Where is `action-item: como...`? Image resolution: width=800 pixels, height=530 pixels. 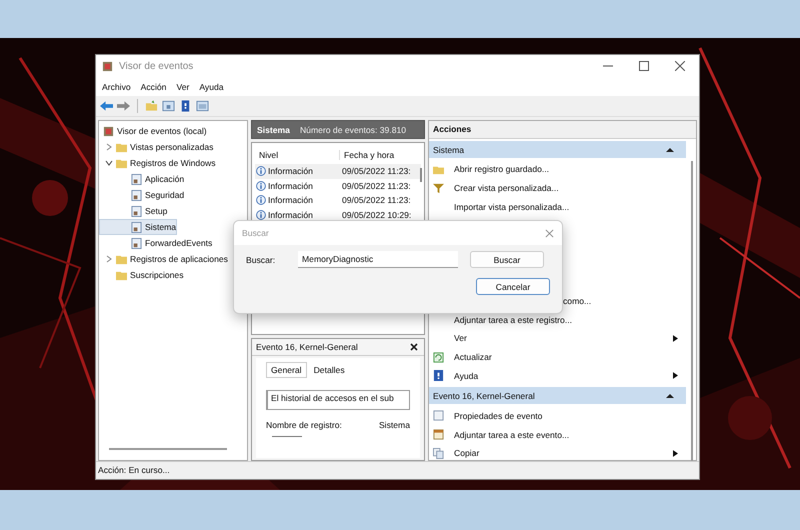
action-item: como... is located at coordinates (575, 300).